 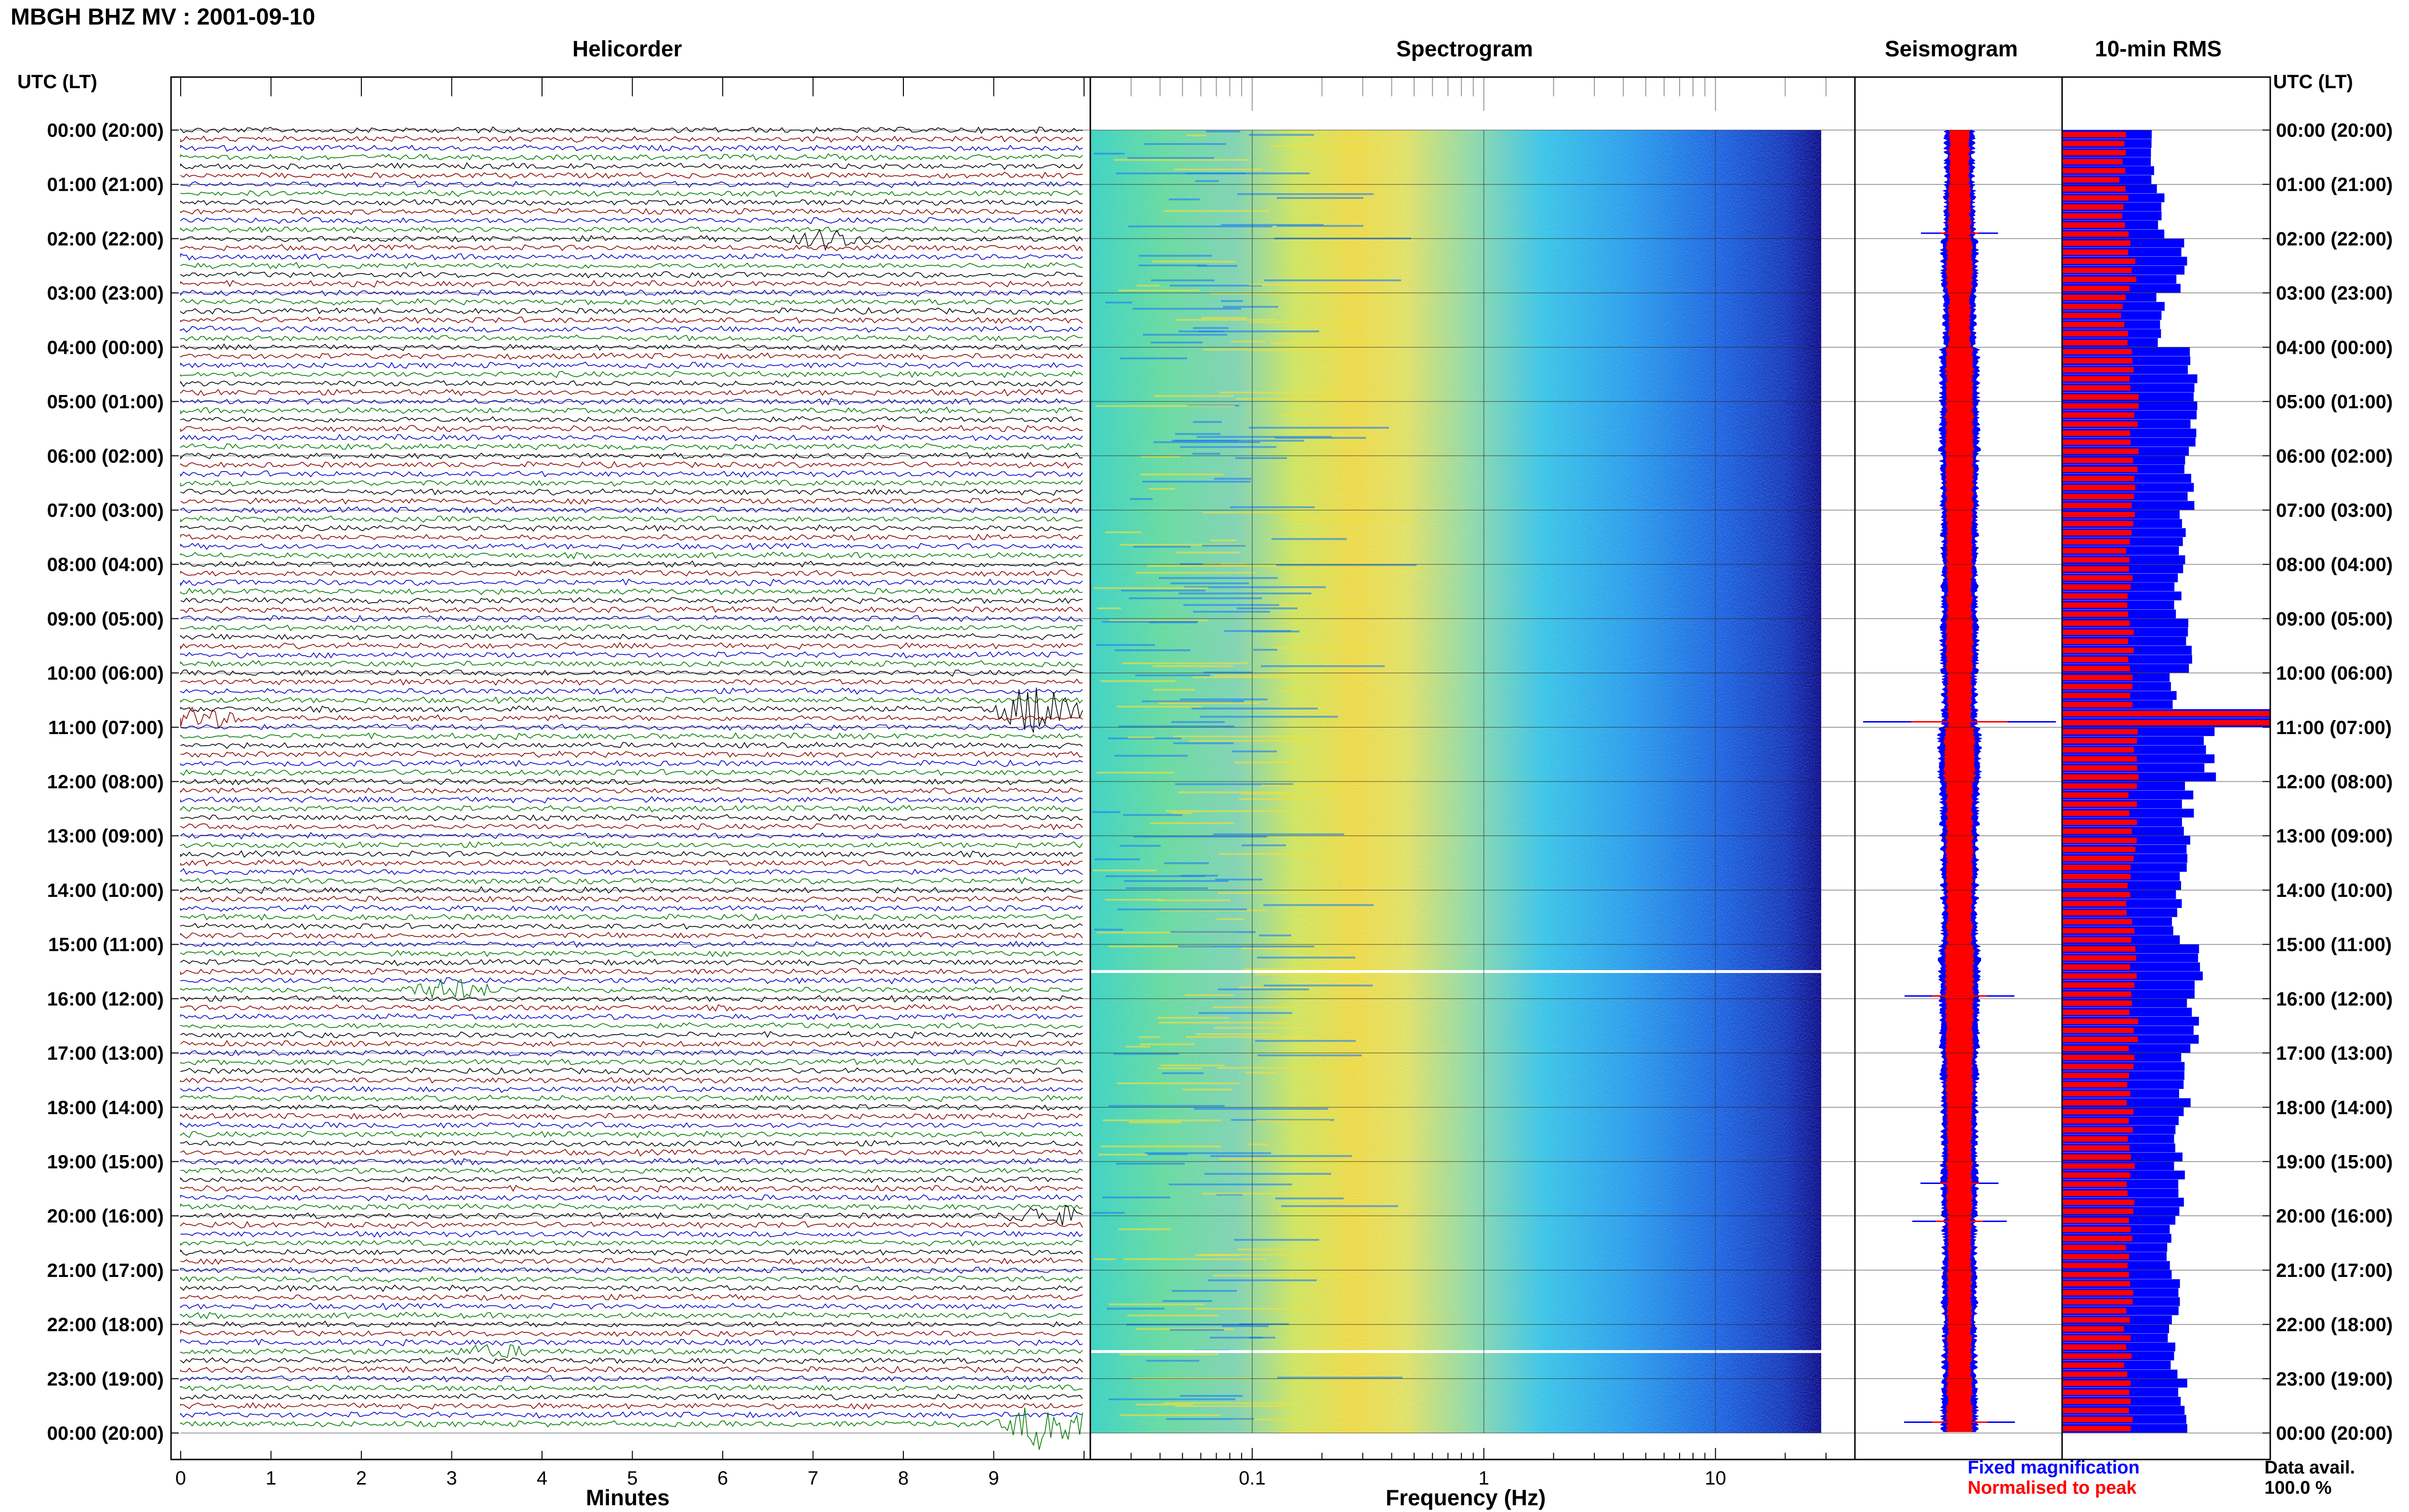 I want to click on hour-label-right: 16:00 (12:00), so click(x=2334, y=999).